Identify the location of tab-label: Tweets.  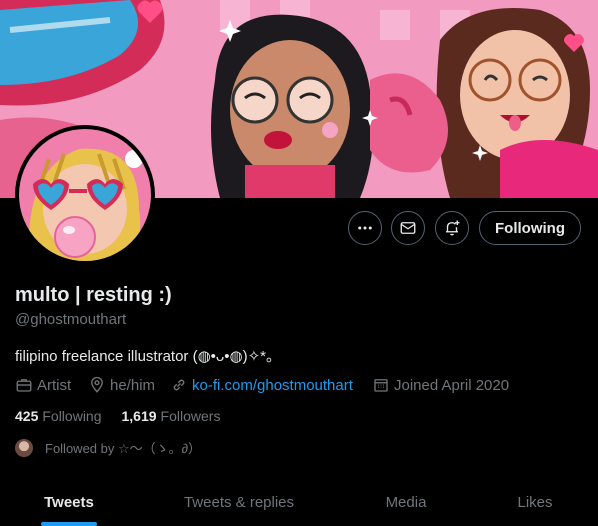
(69, 502).